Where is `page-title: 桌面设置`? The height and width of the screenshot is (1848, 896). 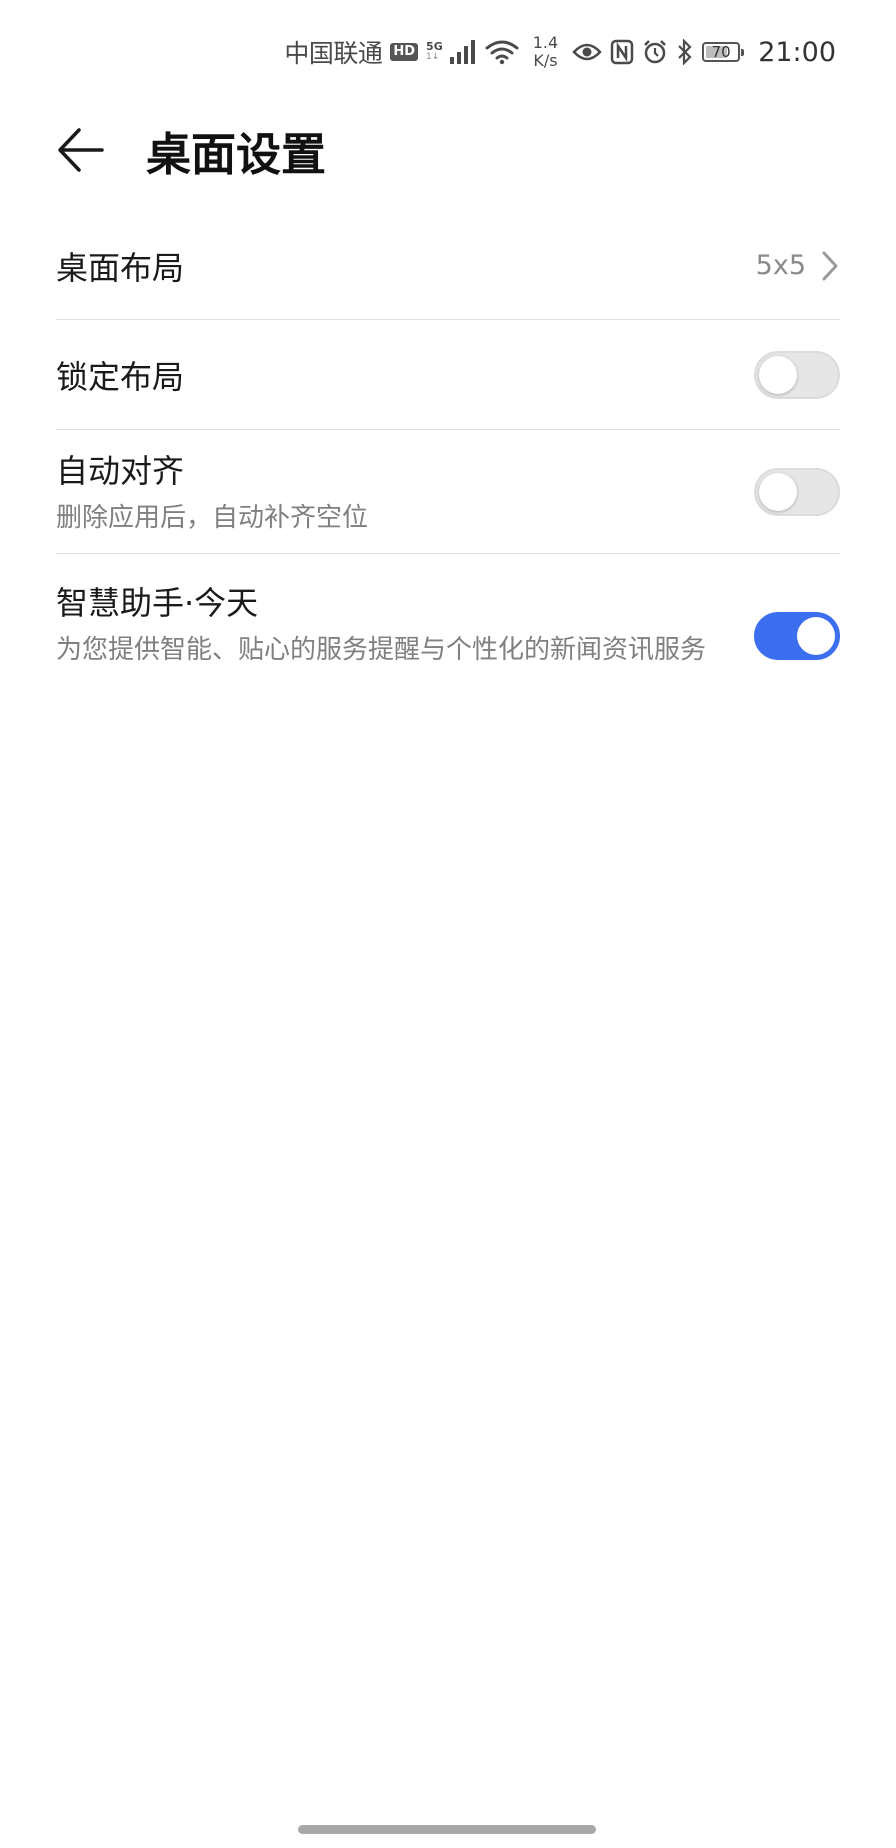
page-title: 桌面设置 is located at coordinates (236, 154).